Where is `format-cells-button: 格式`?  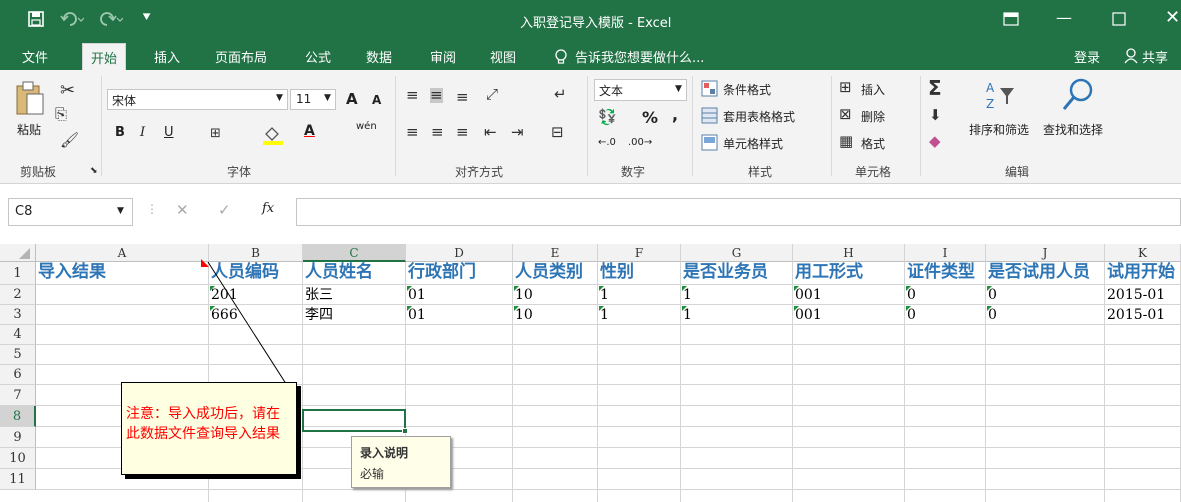
format-cells-button: 格式 is located at coordinates (873, 143).